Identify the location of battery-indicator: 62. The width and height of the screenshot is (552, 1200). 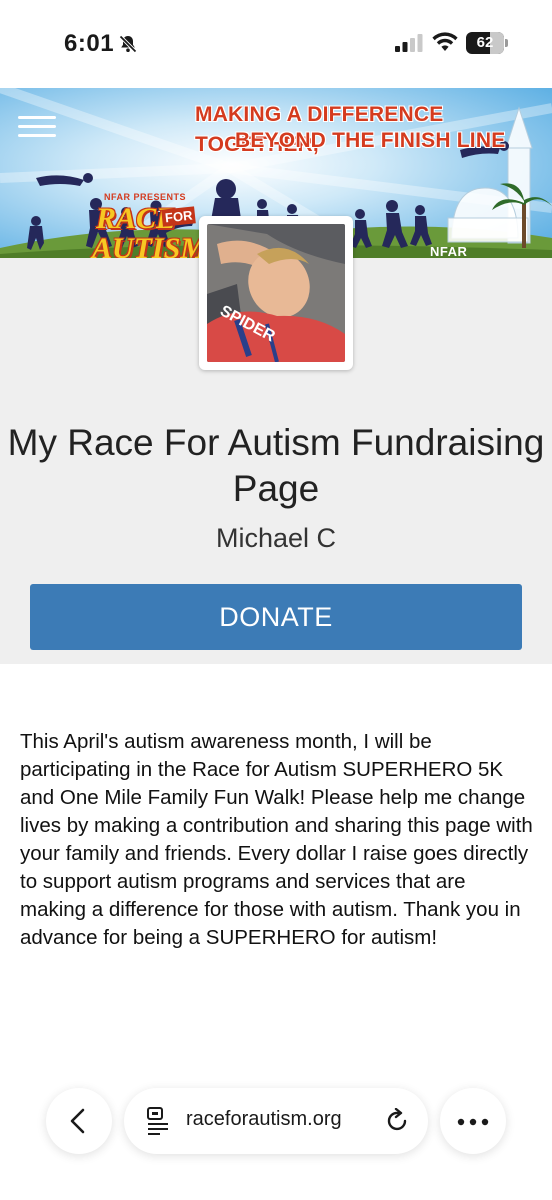
(487, 43).